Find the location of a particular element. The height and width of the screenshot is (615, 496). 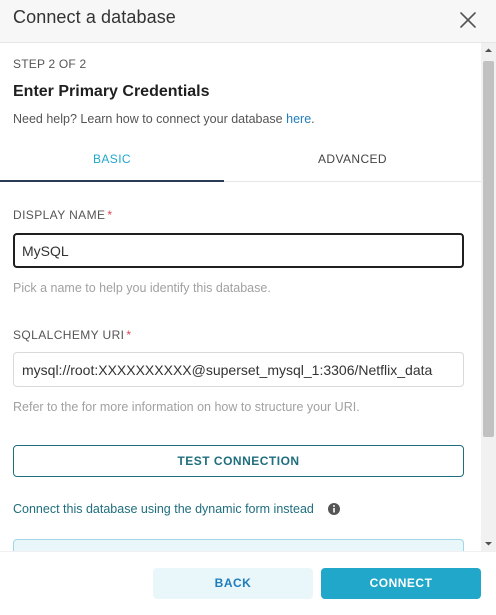

scroll-down-arrow-icon is located at coordinates (488, 543).